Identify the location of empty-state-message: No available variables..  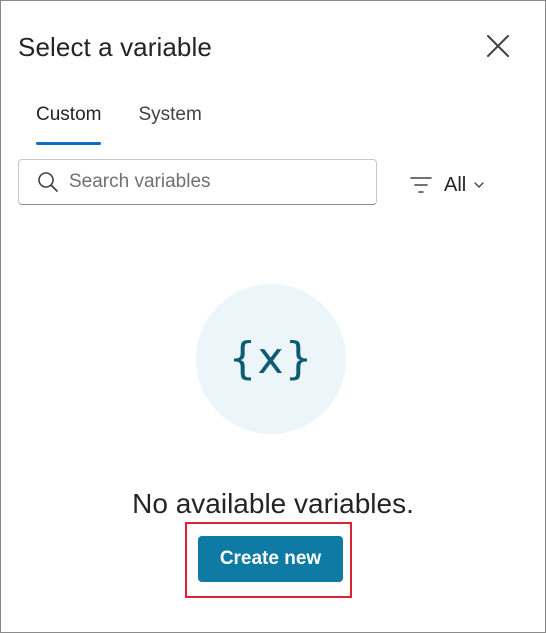
(273, 503).